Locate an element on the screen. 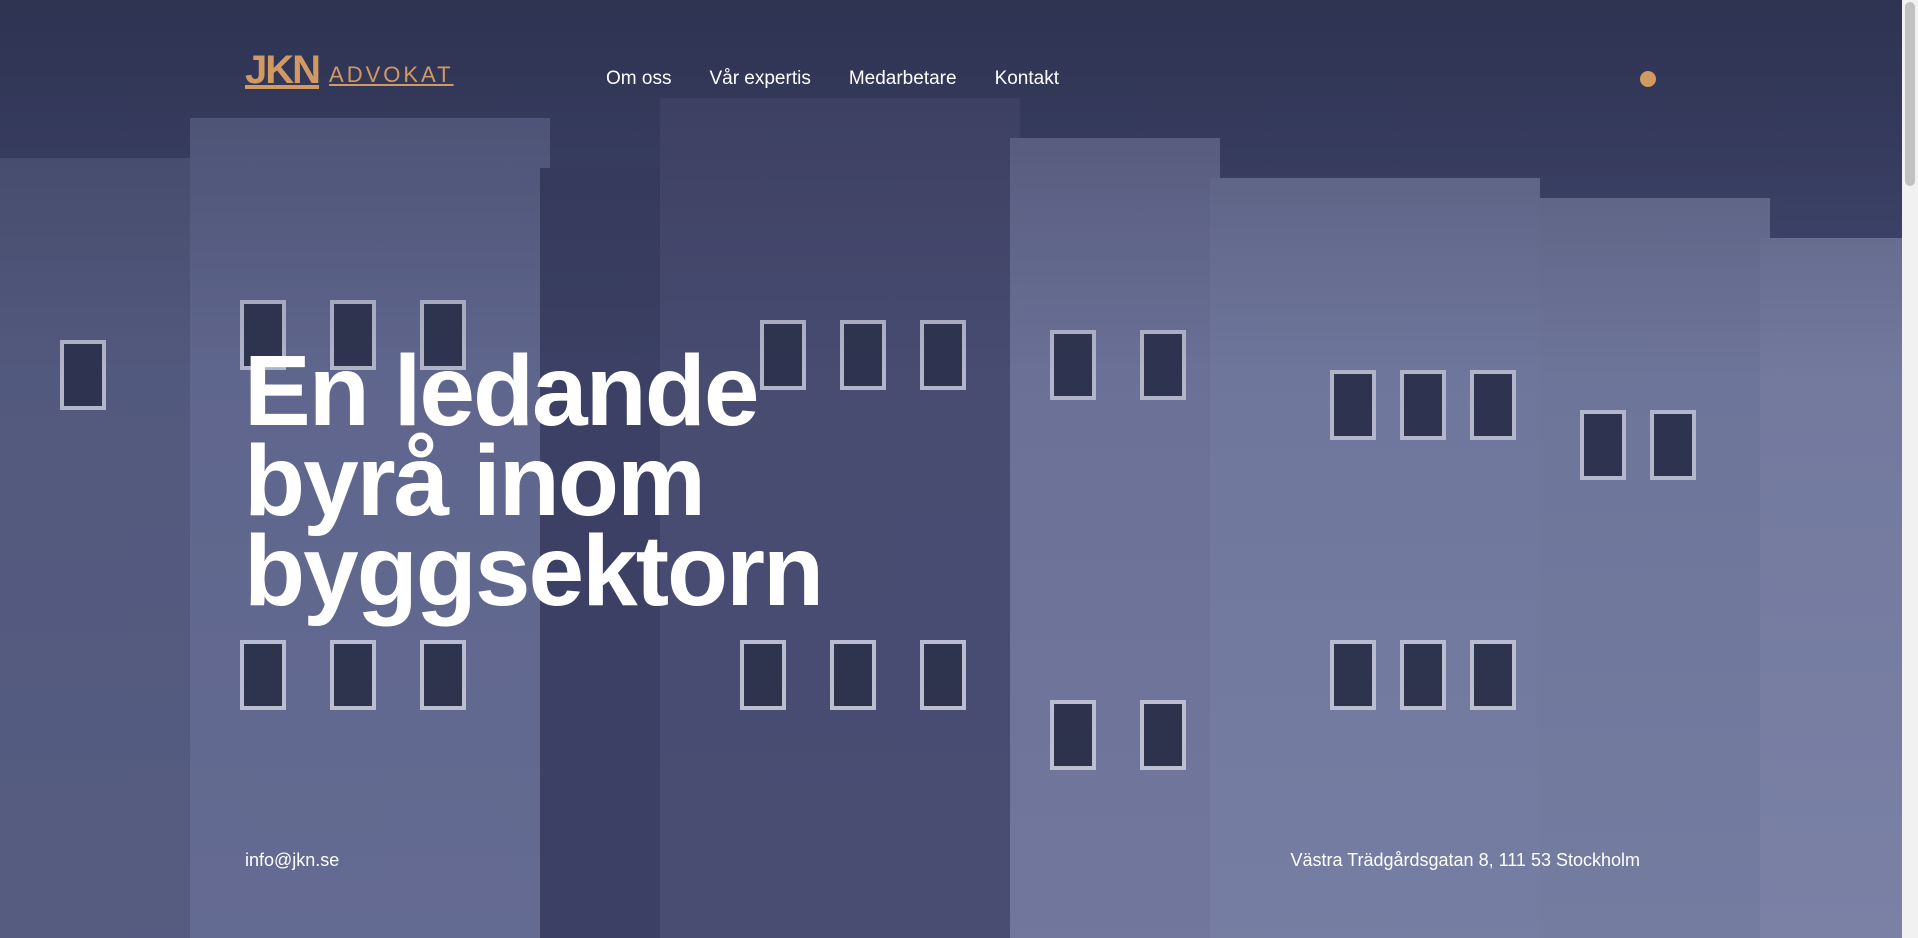 The height and width of the screenshot is (938, 1918). logo-mark: JKN is located at coordinates (283, 70).